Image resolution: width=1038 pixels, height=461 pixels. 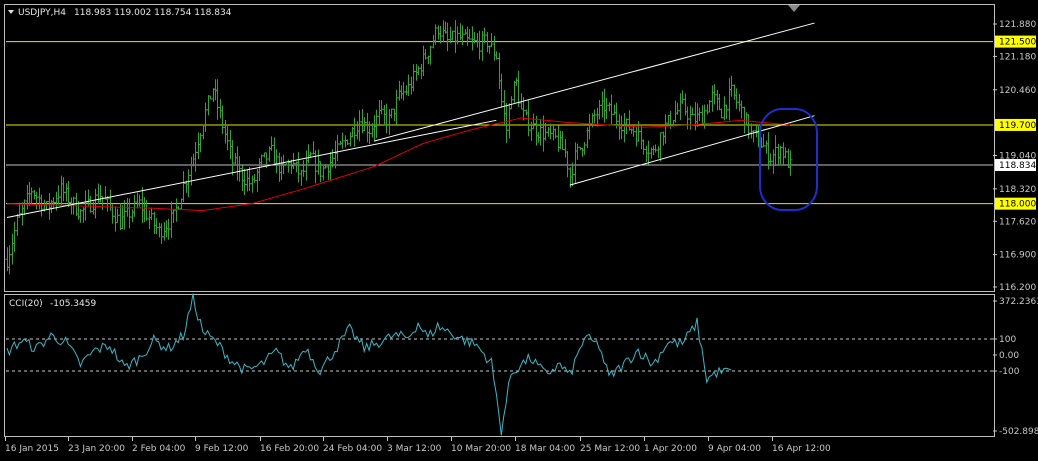 I want to click on price-tick-label: 118.320, so click(x=1017, y=190).